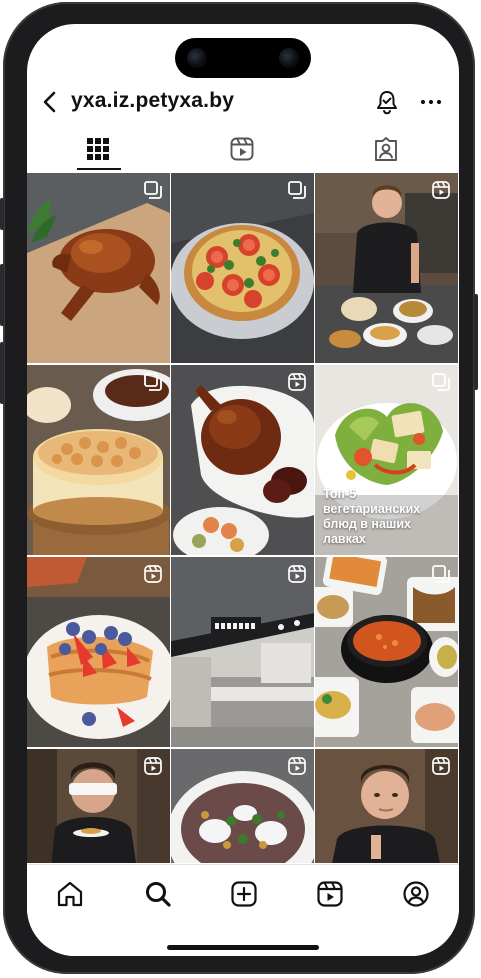  I want to click on dynamic-island, so click(243, 58).